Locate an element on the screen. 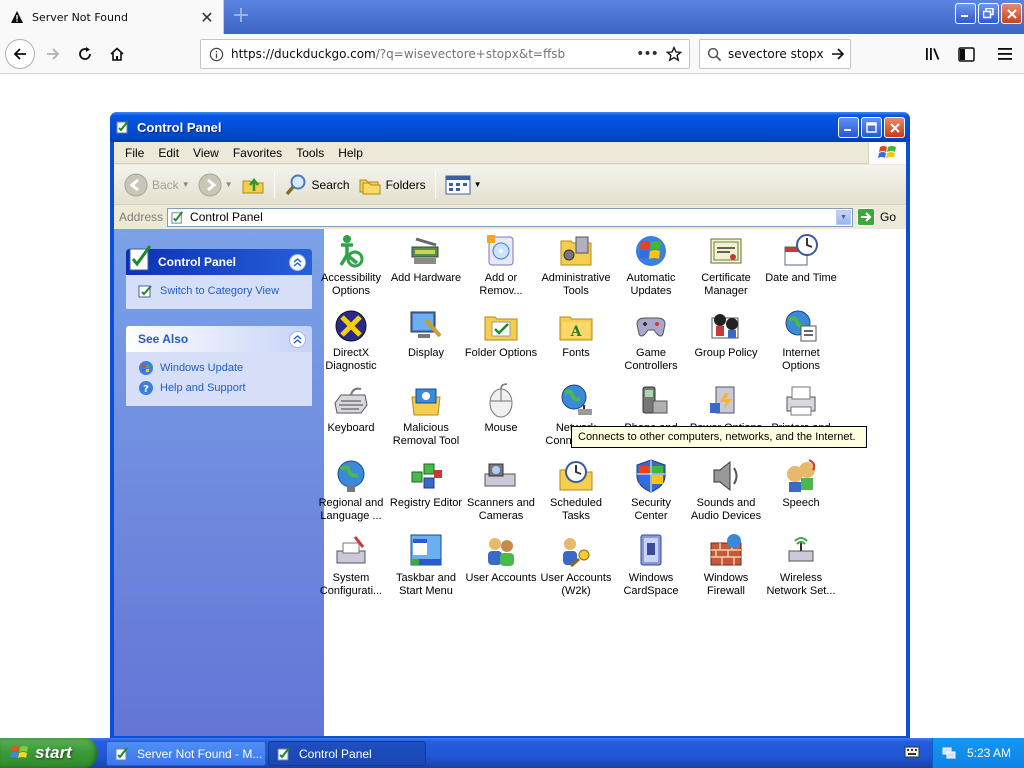 Image resolution: width=1024 pixels, height=768 pixels. control-panel-item: Keyboard is located at coordinates (351, 409).